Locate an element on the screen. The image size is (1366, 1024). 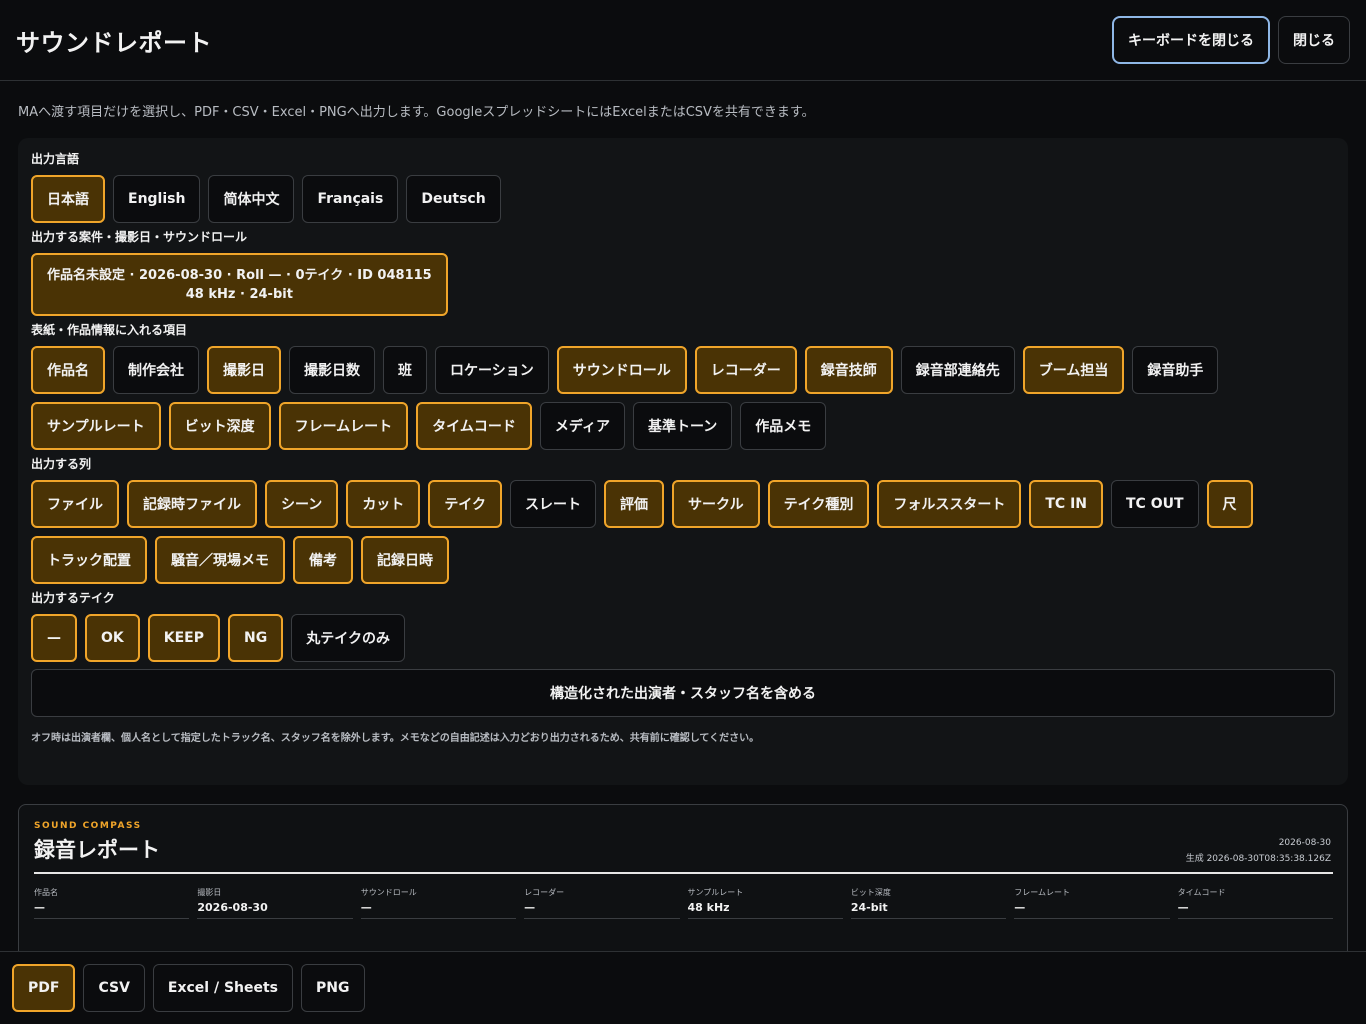
column-toggle: スレート is located at coordinates (553, 504).